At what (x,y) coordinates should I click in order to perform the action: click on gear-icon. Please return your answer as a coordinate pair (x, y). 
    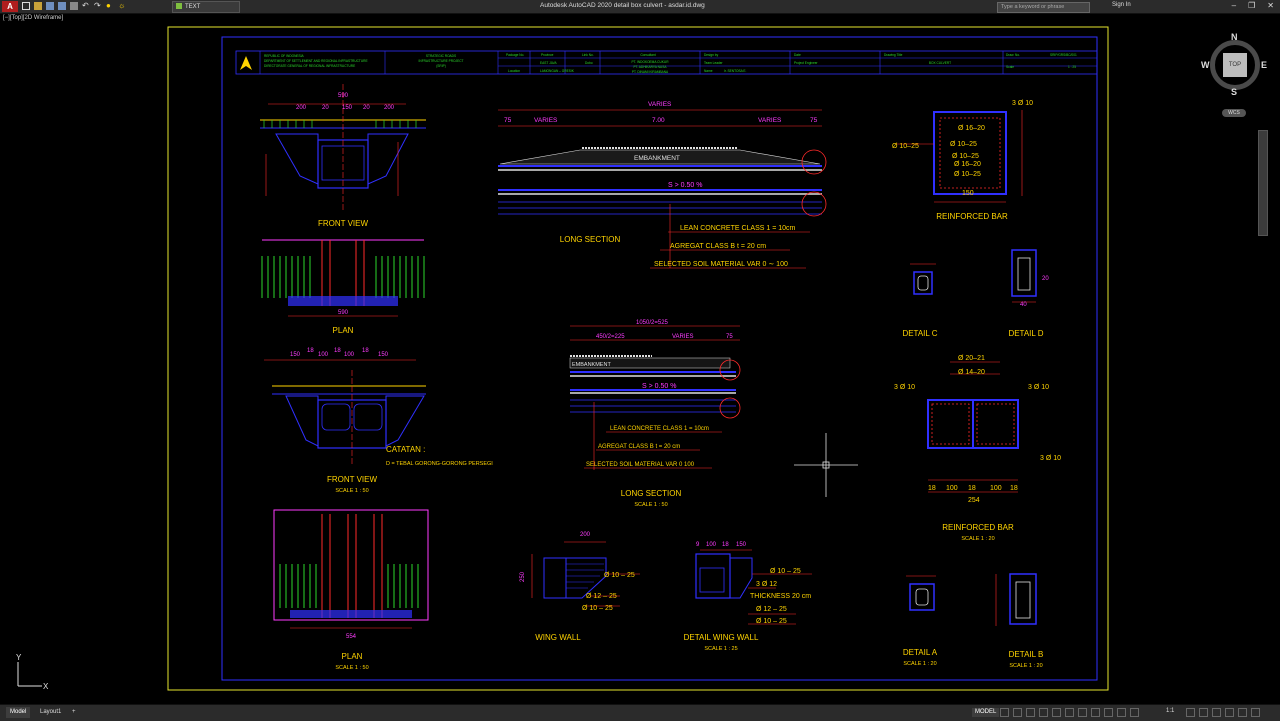
    Looking at the image, I should click on (1190, 712).